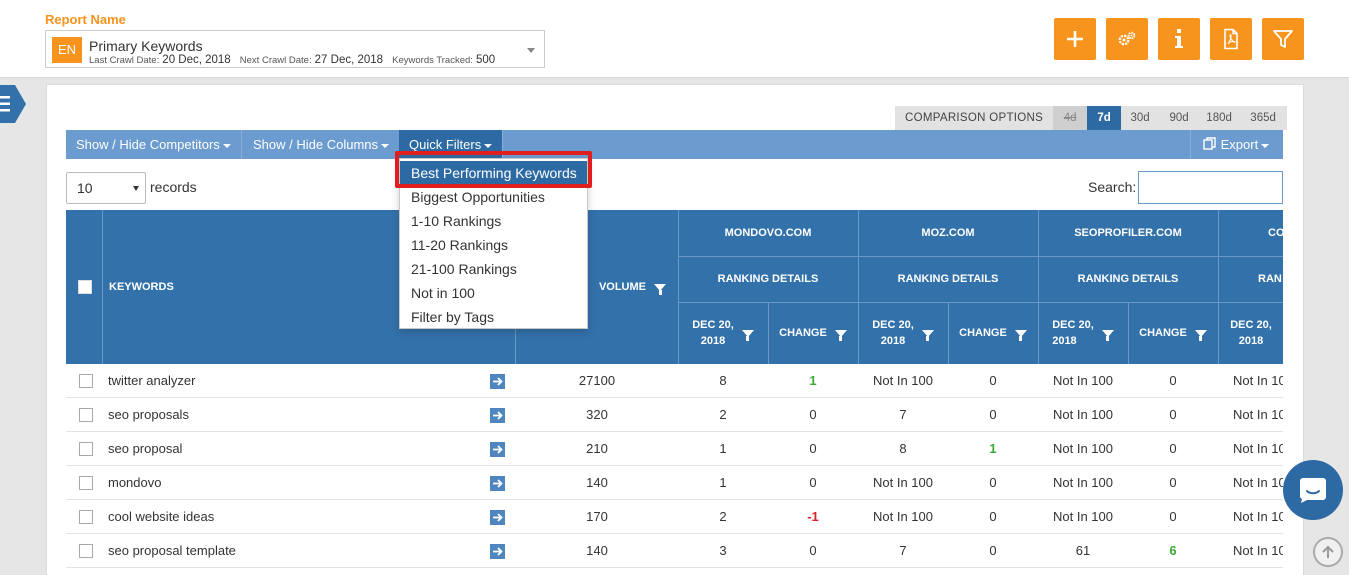 The width and height of the screenshot is (1349, 575). What do you see at coordinates (1270, 278) in the screenshot?
I see `ranking-details-header: RAN` at bounding box center [1270, 278].